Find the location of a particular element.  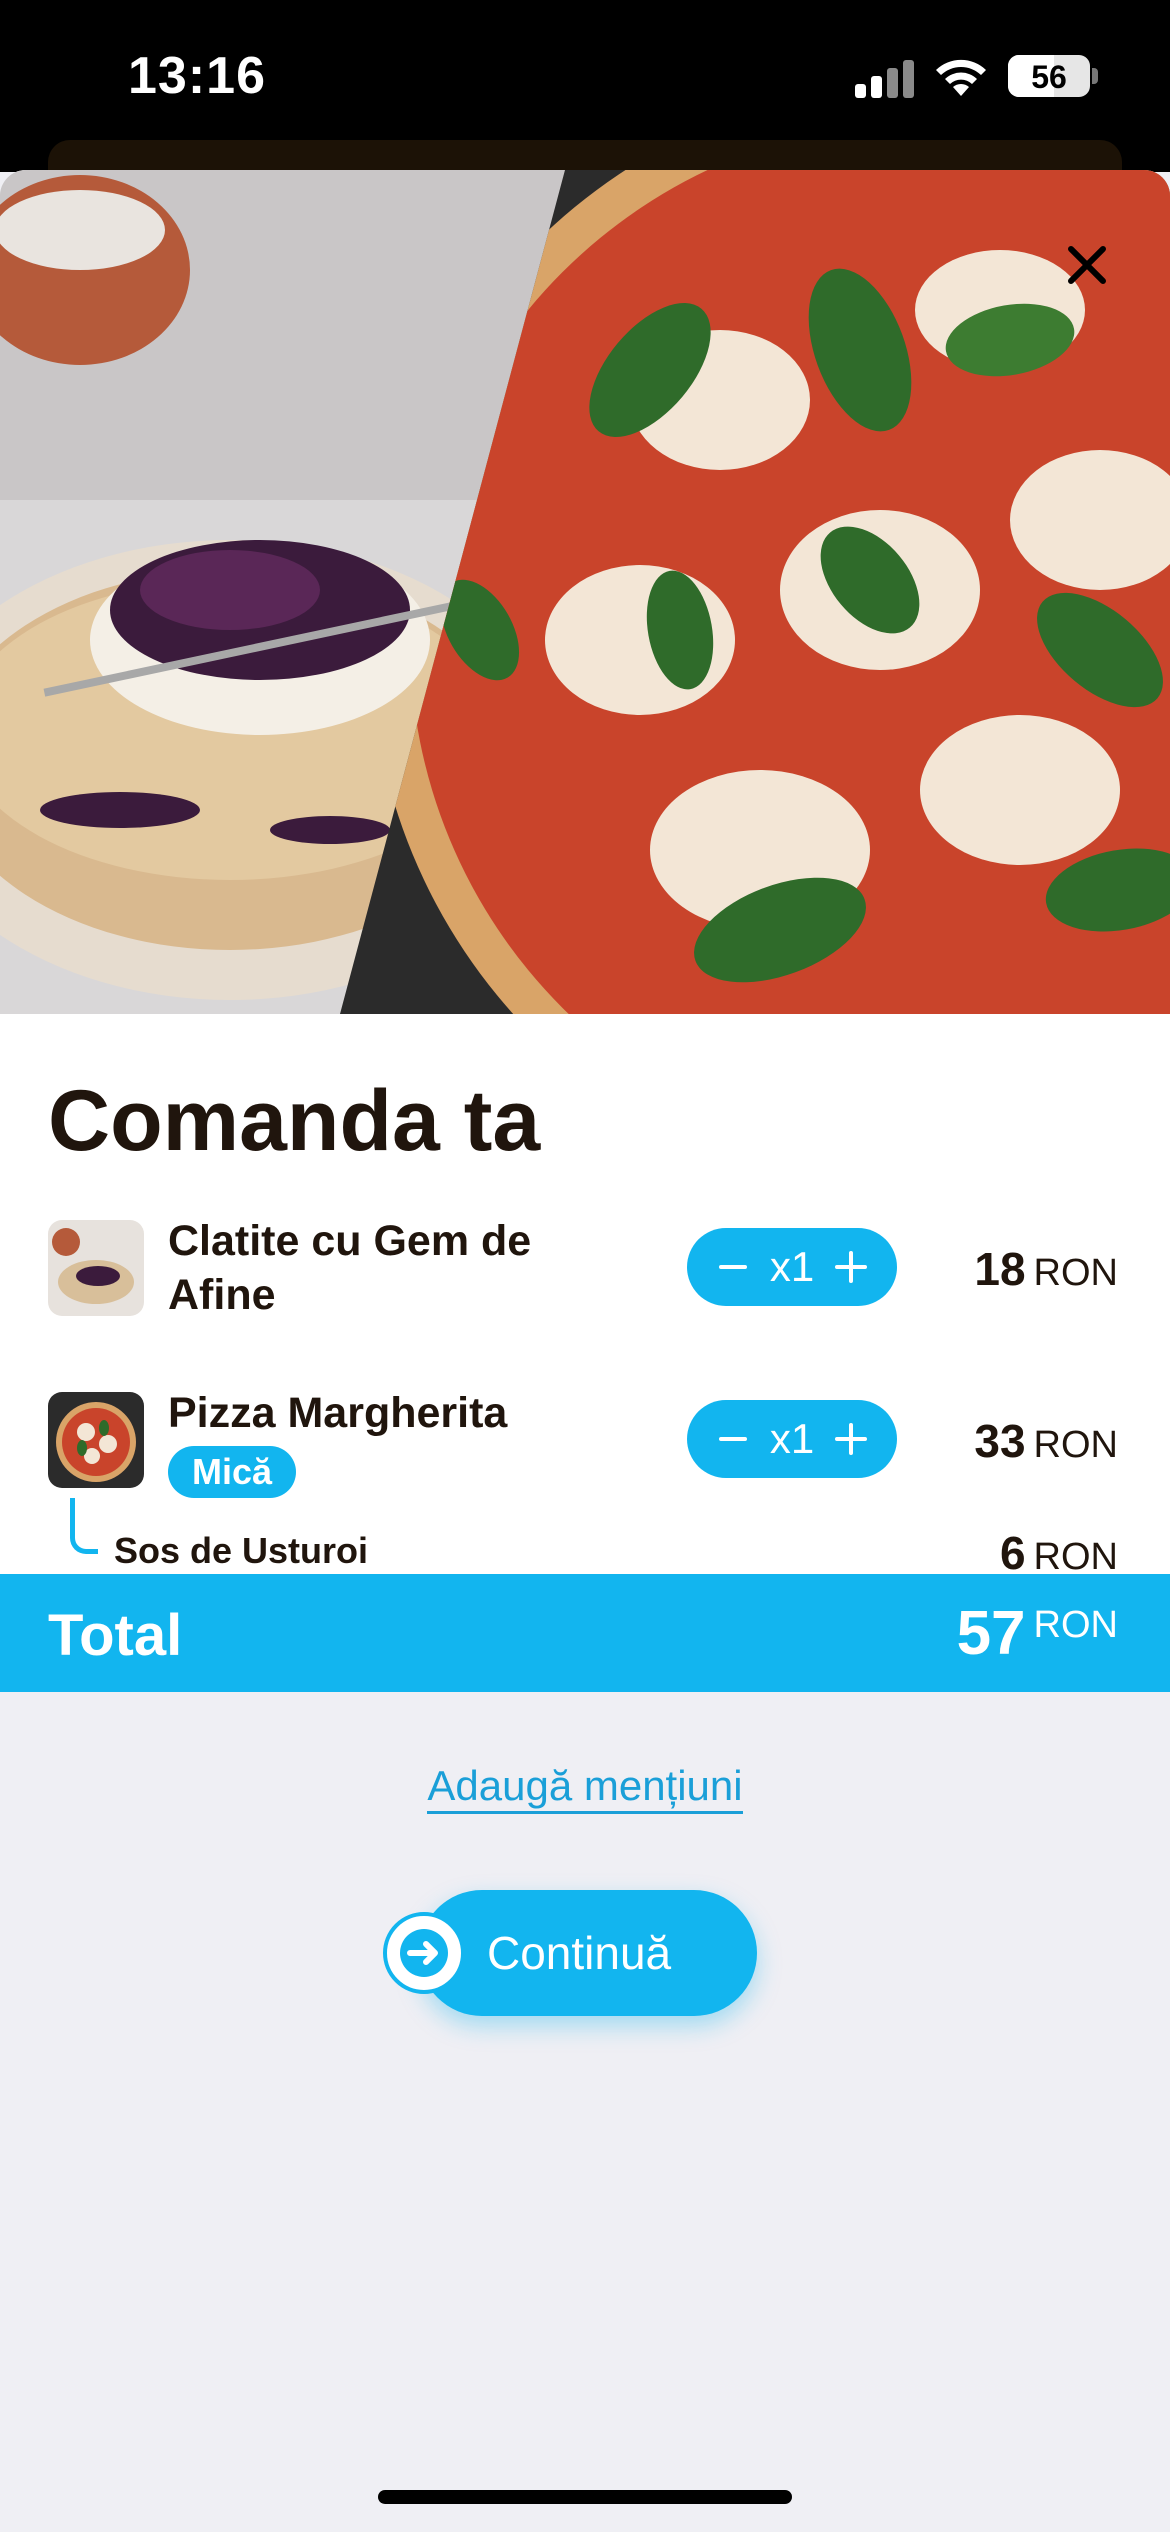

close-icon is located at coordinates (1087, 265).